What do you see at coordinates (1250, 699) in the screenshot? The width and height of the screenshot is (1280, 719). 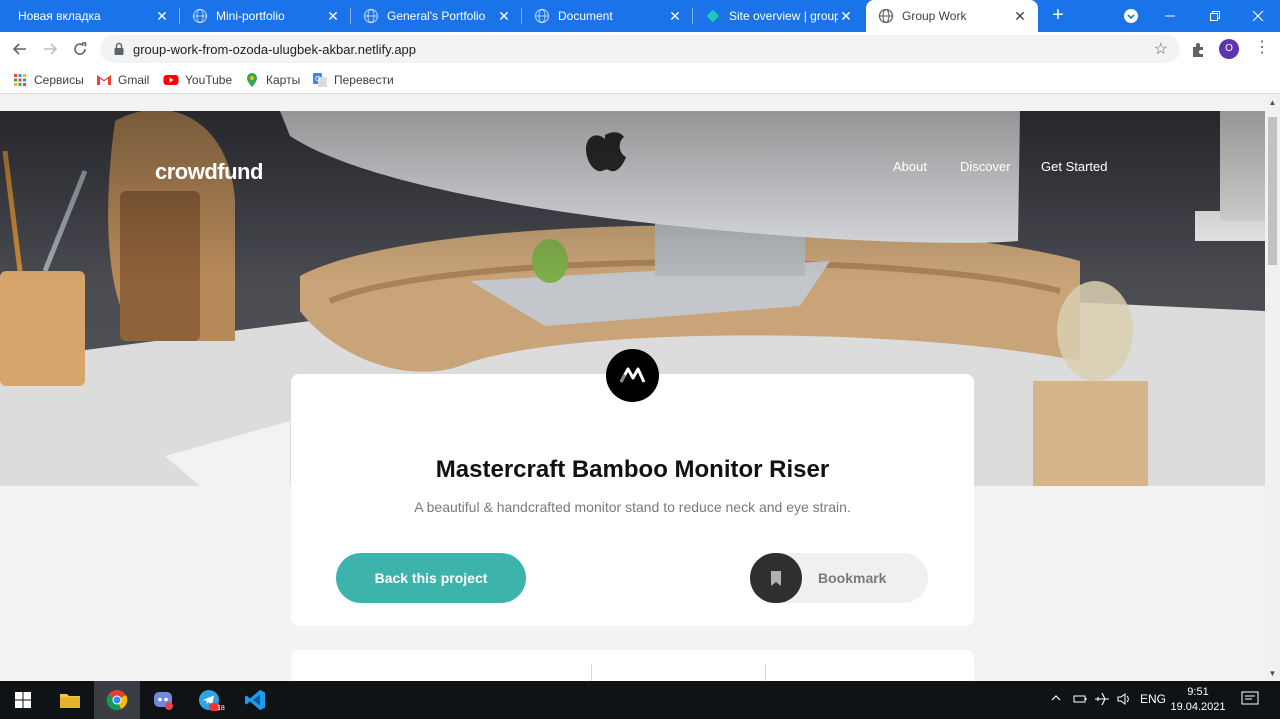 I see `notifications-icon` at bounding box center [1250, 699].